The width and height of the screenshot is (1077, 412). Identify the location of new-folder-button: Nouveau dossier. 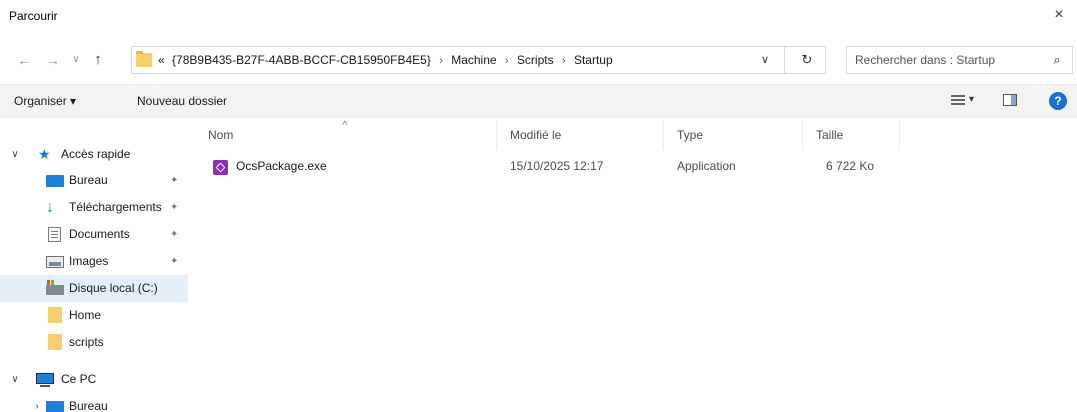
(182, 101).